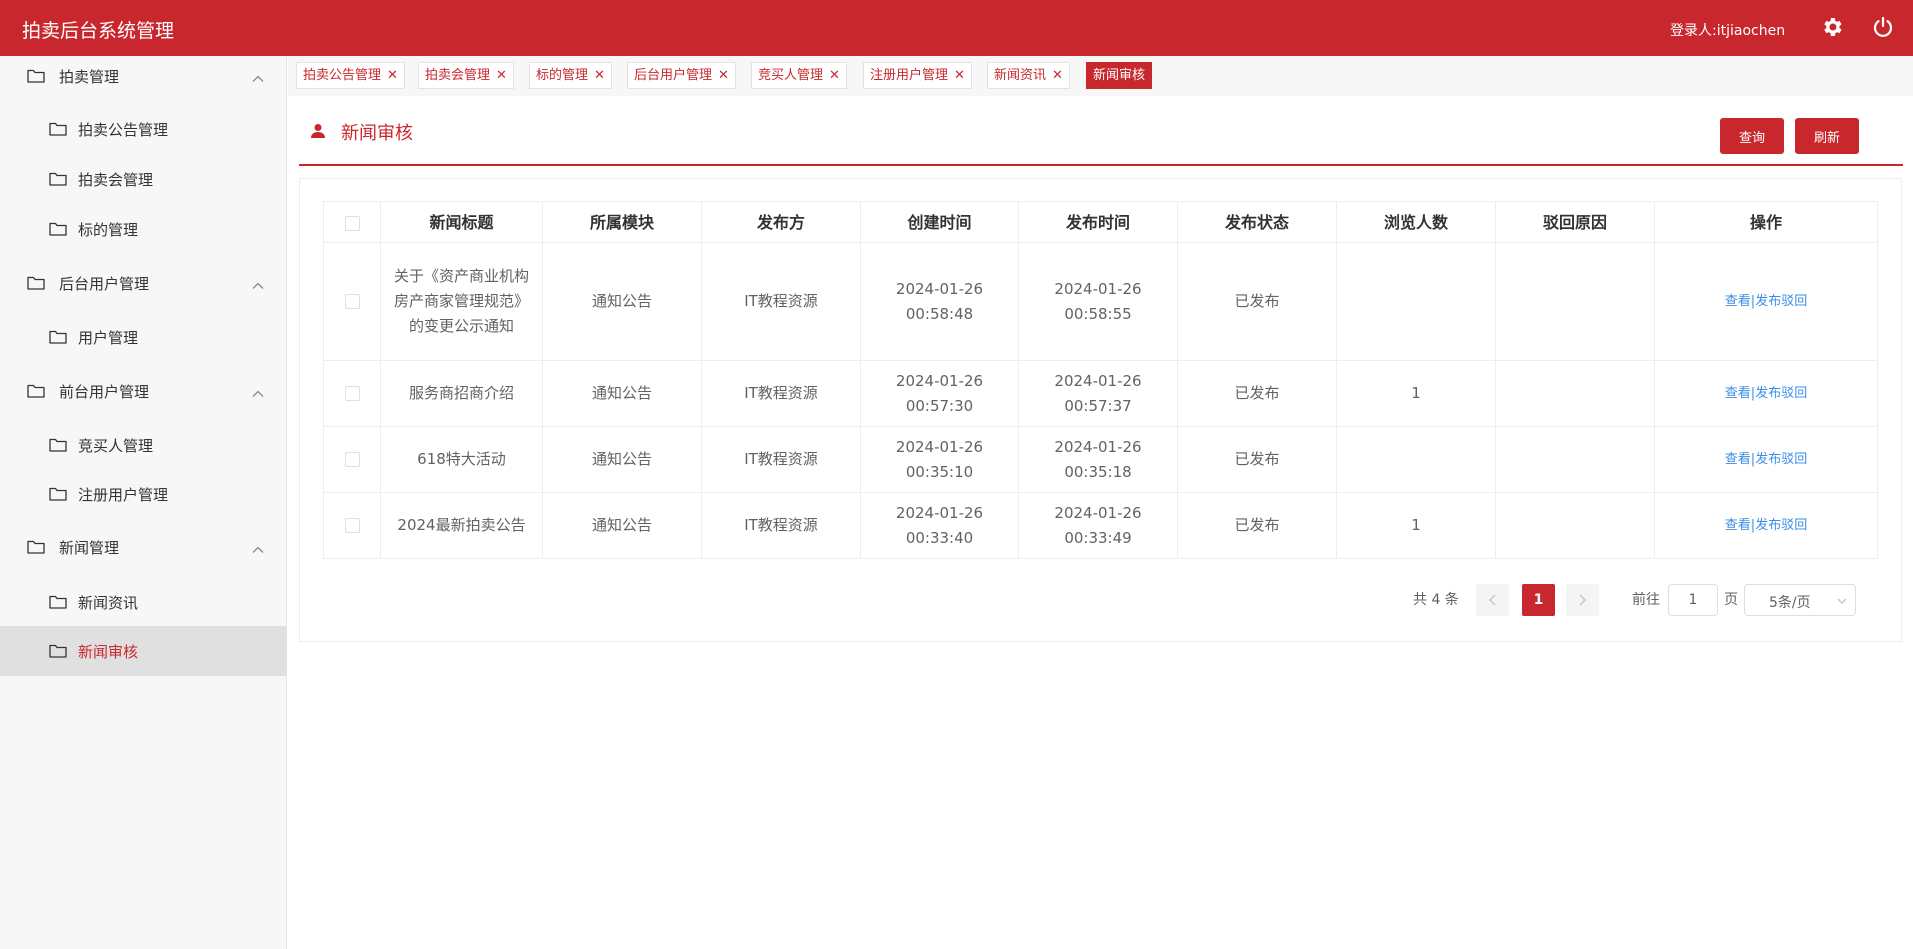 The image size is (1913, 949). What do you see at coordinates (458, 75) in the screenshot?
I see `tab-label: 拍卖会管理` at bounding box center [458, 75].